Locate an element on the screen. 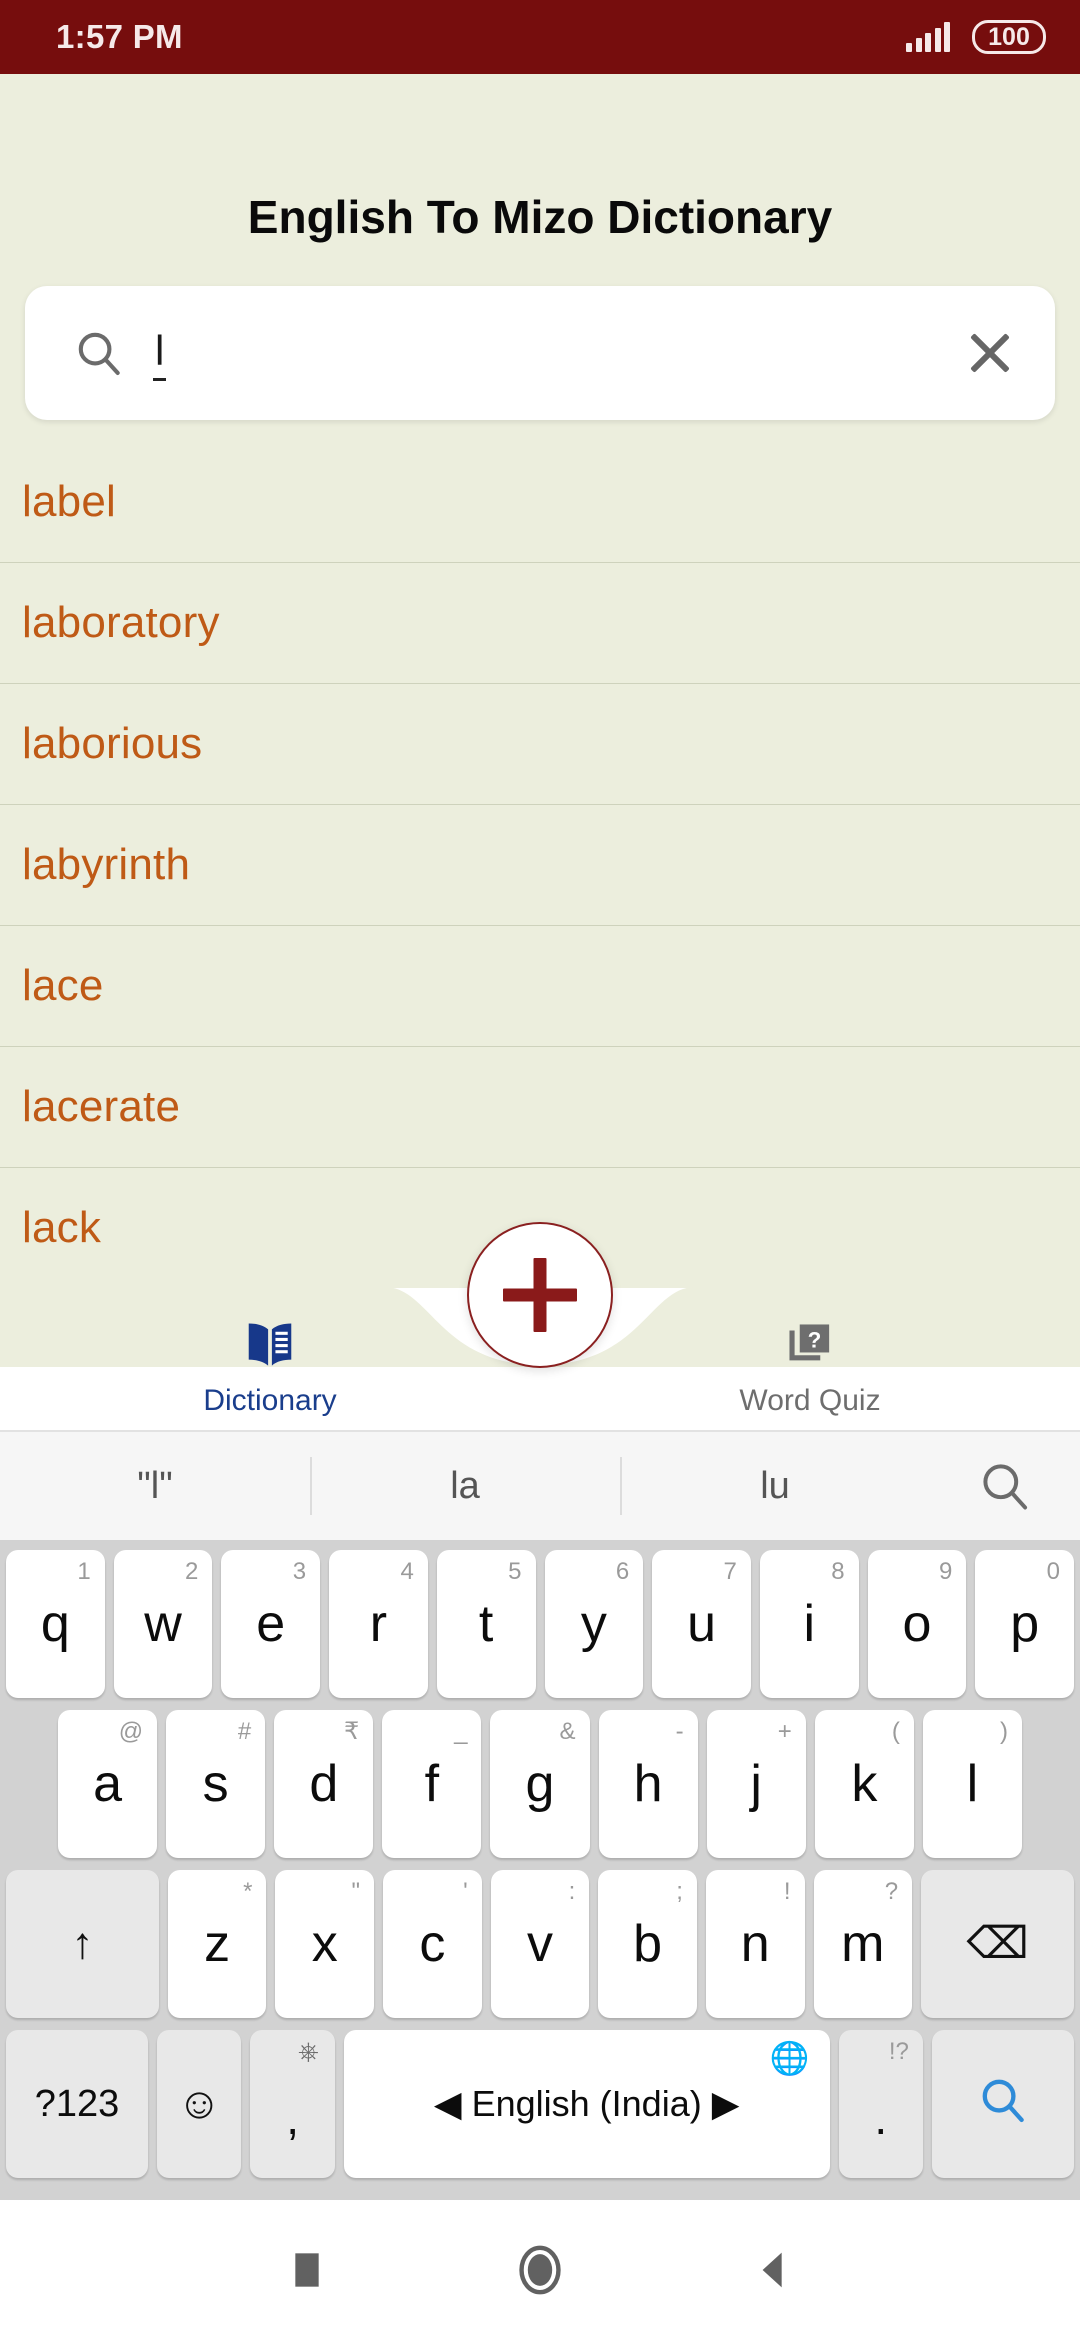  shift-arrow-icon: ↑ is located at coordinates (82, 1943).